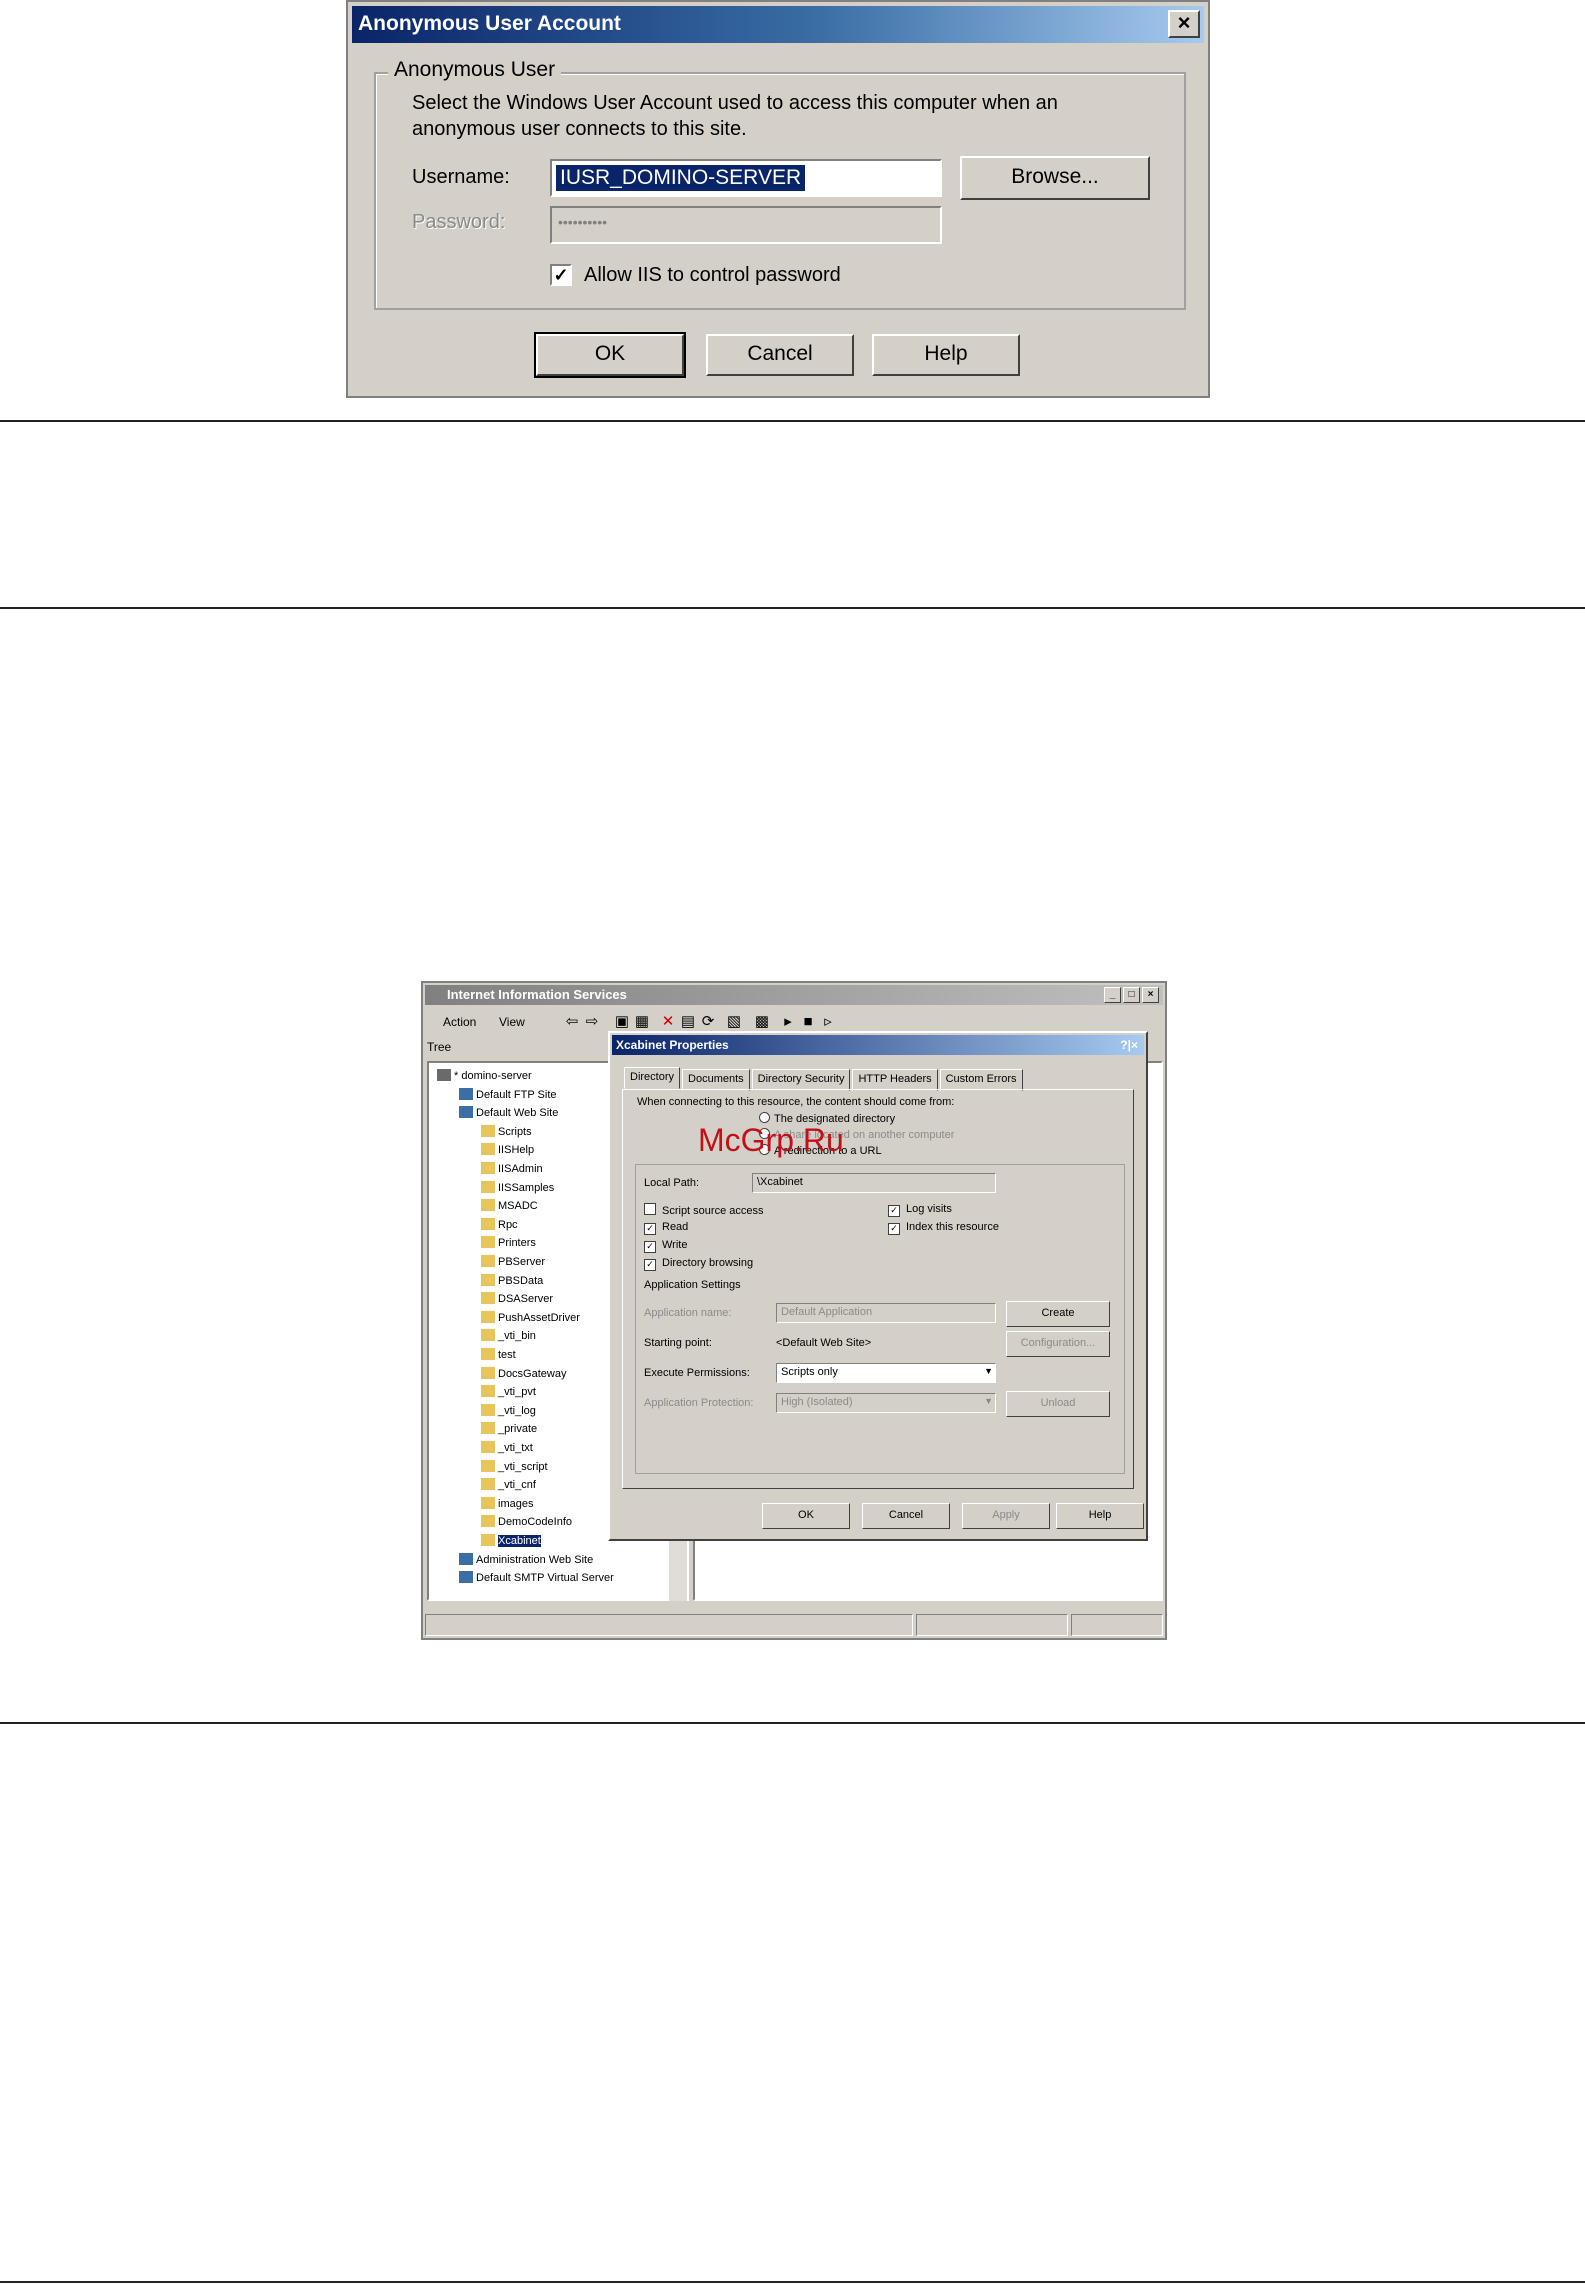 The width and height of the screenshot is (1585, 2285). I want to click on username-field: IUSR_DOMINO-SERVER, so click(746, 178).